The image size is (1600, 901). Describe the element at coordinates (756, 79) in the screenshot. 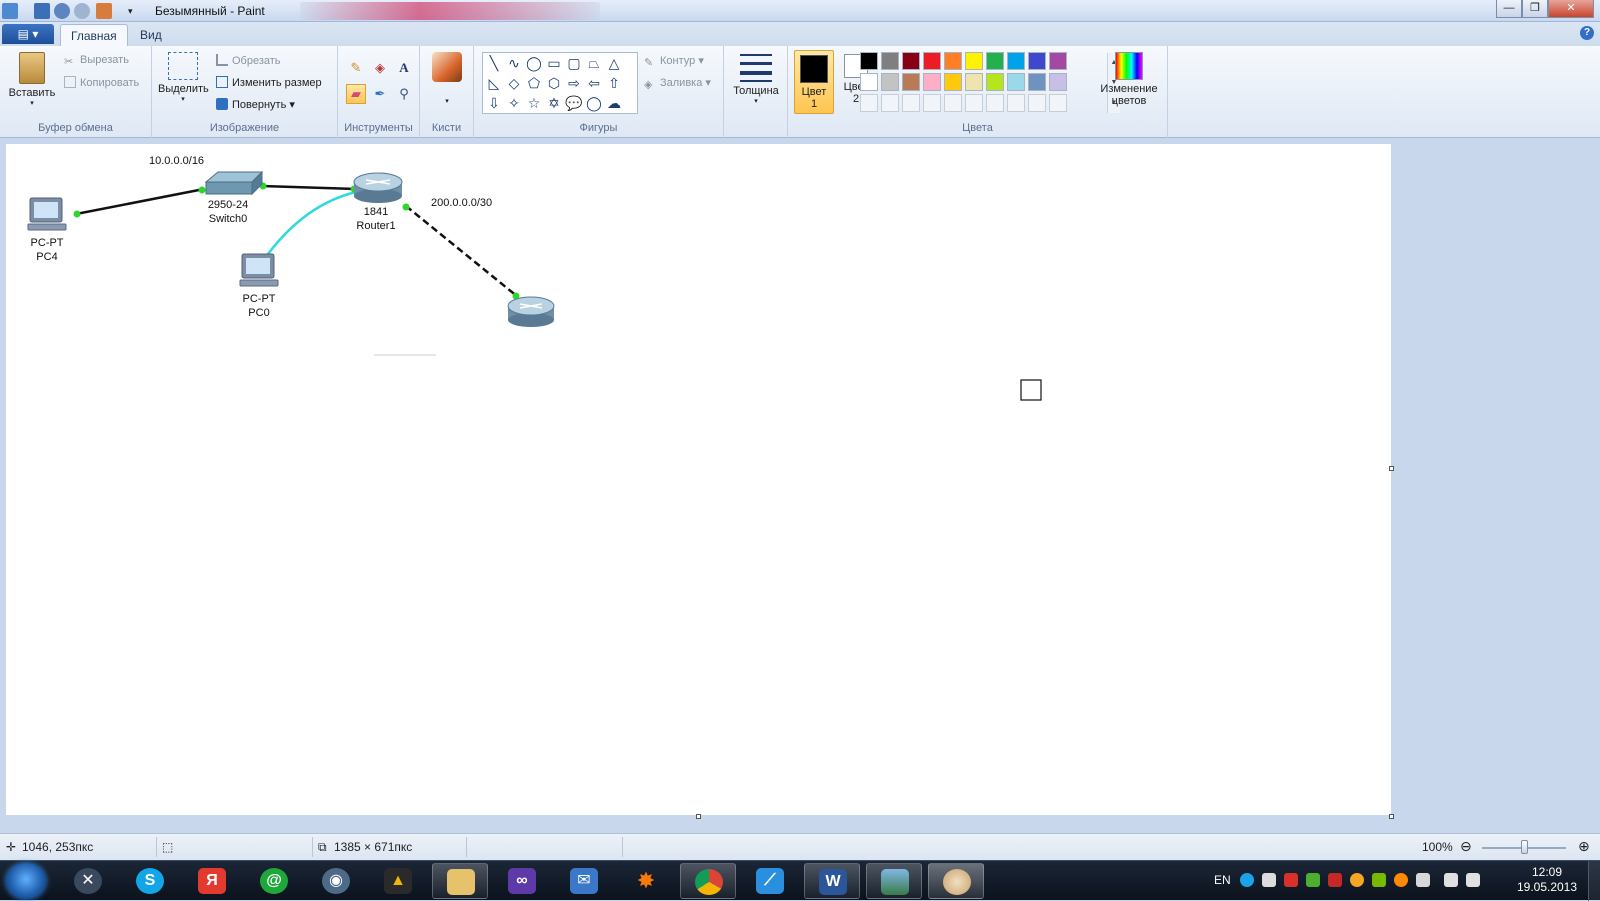

I see `size-button: Толщина ▾` at that location.